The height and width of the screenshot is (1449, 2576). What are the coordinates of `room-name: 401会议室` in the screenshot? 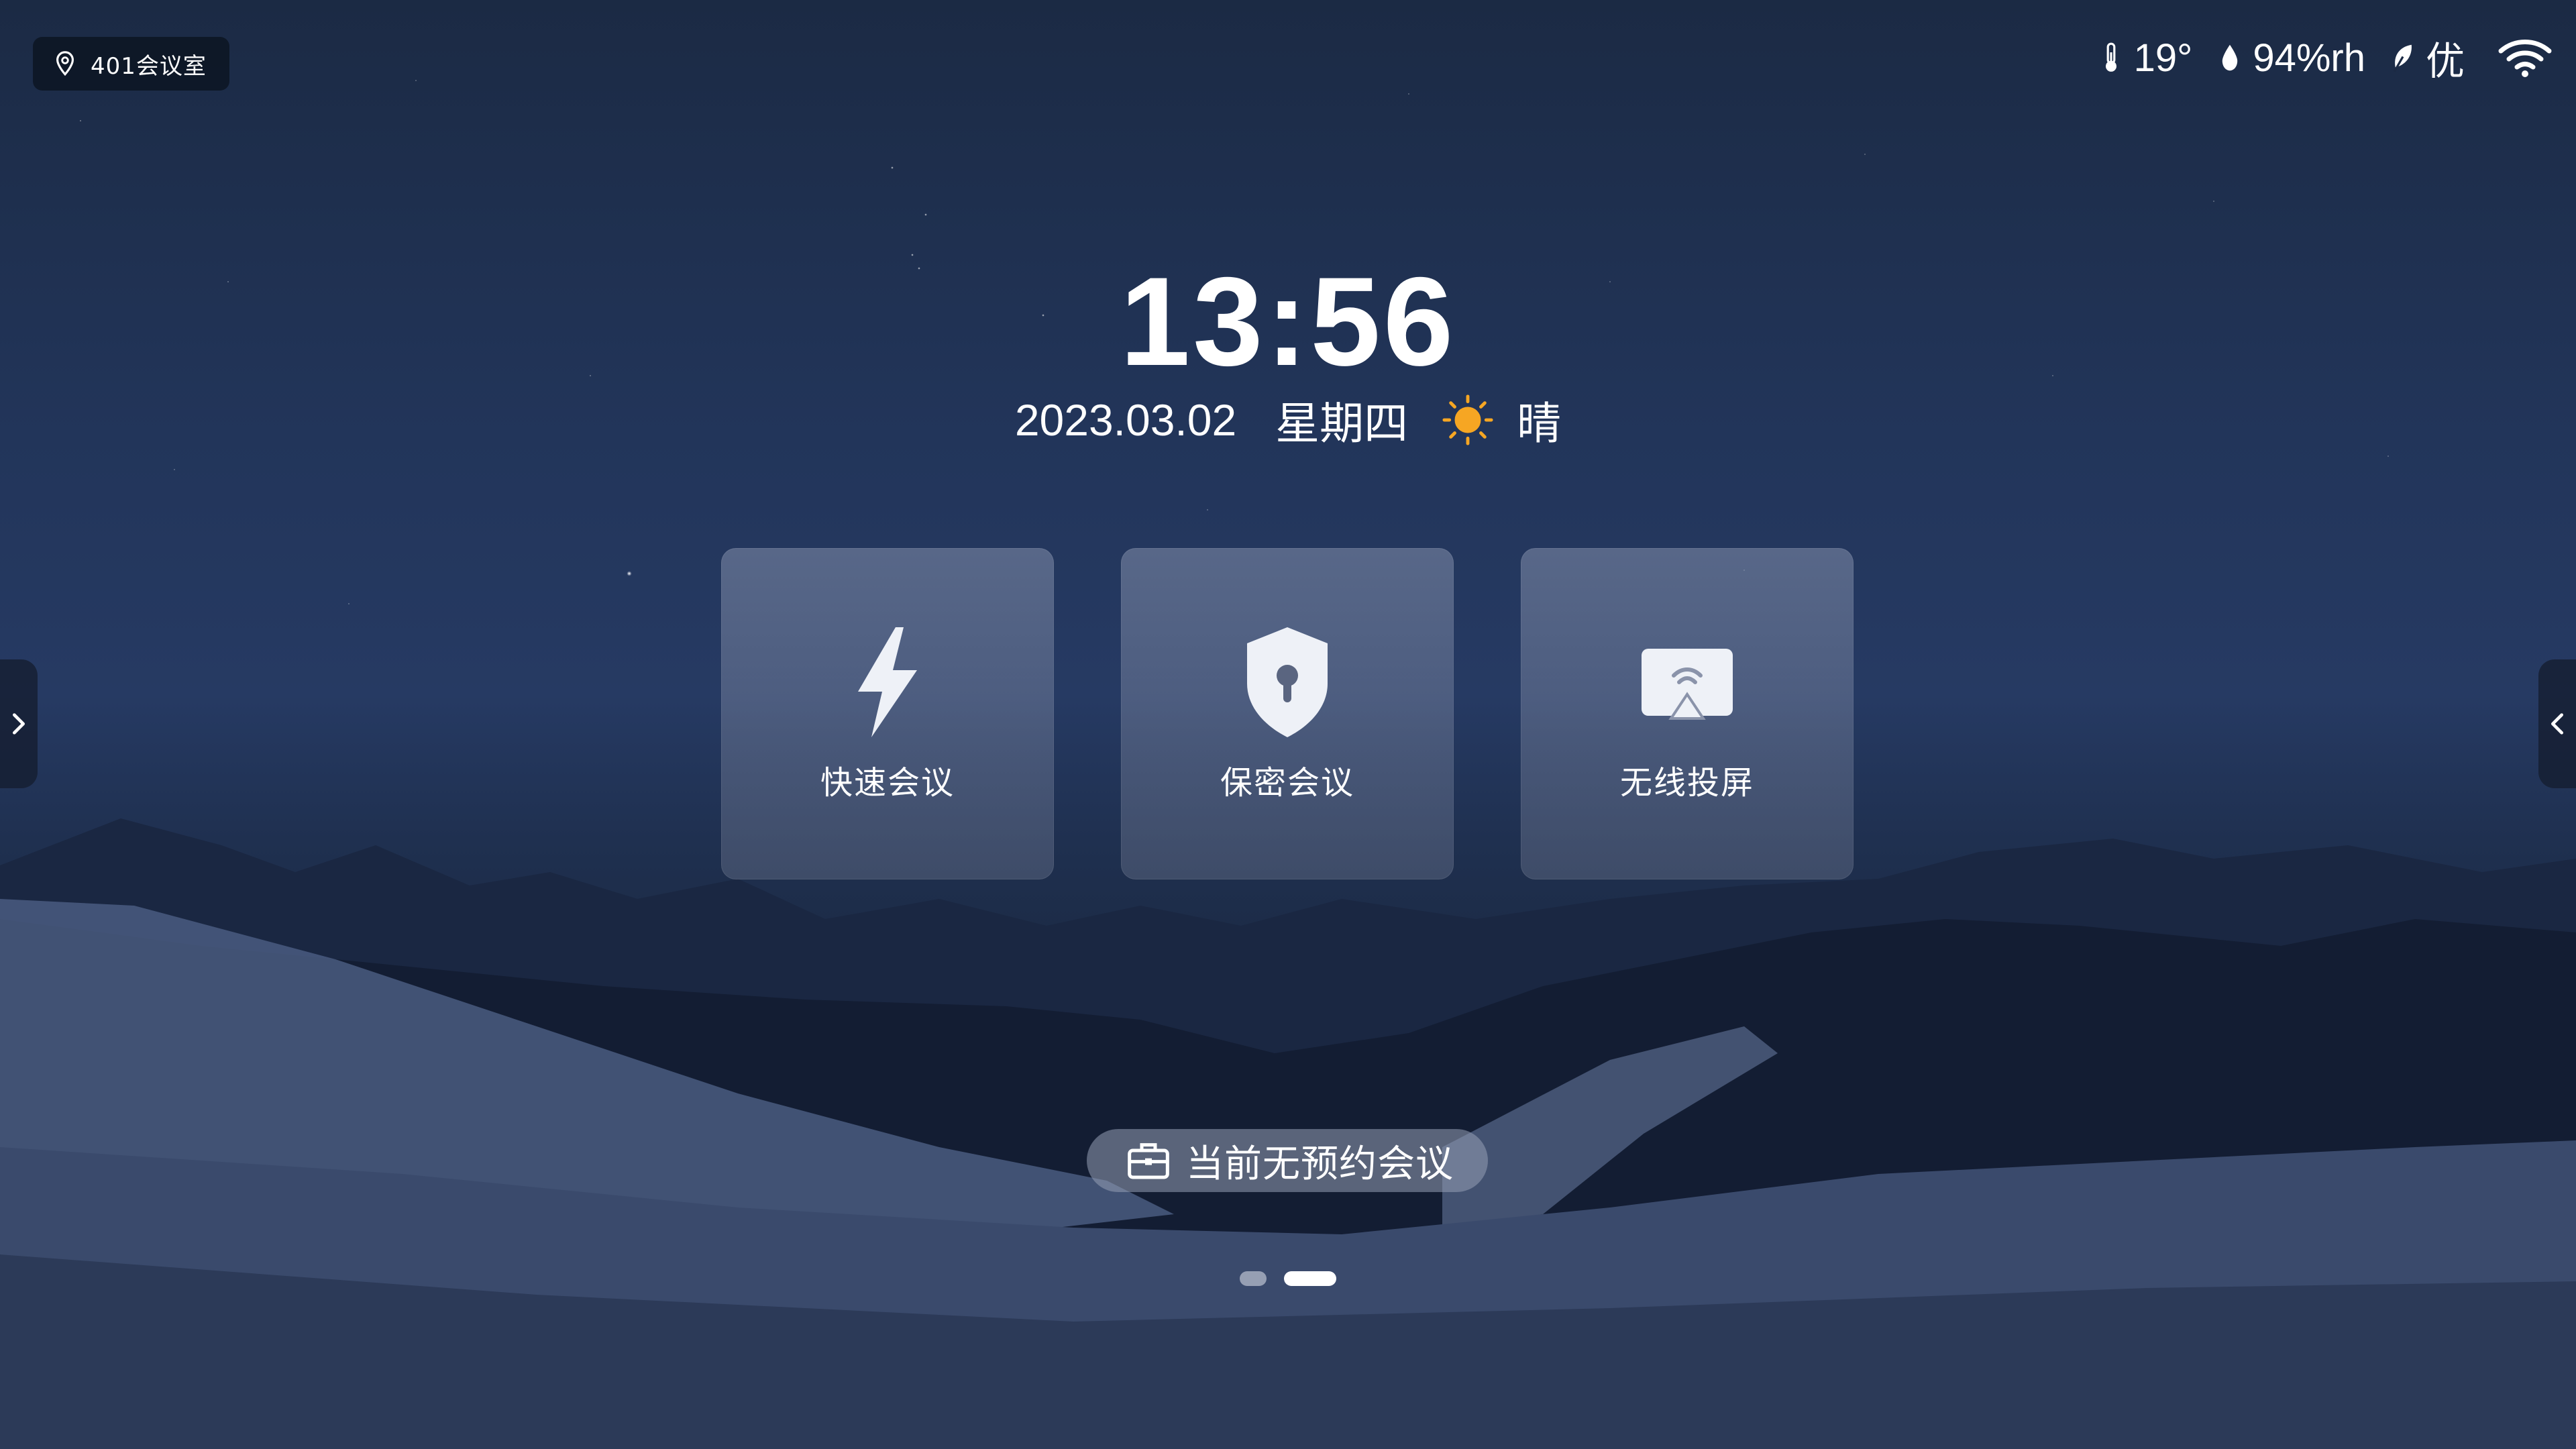 It's located at (149, 66).